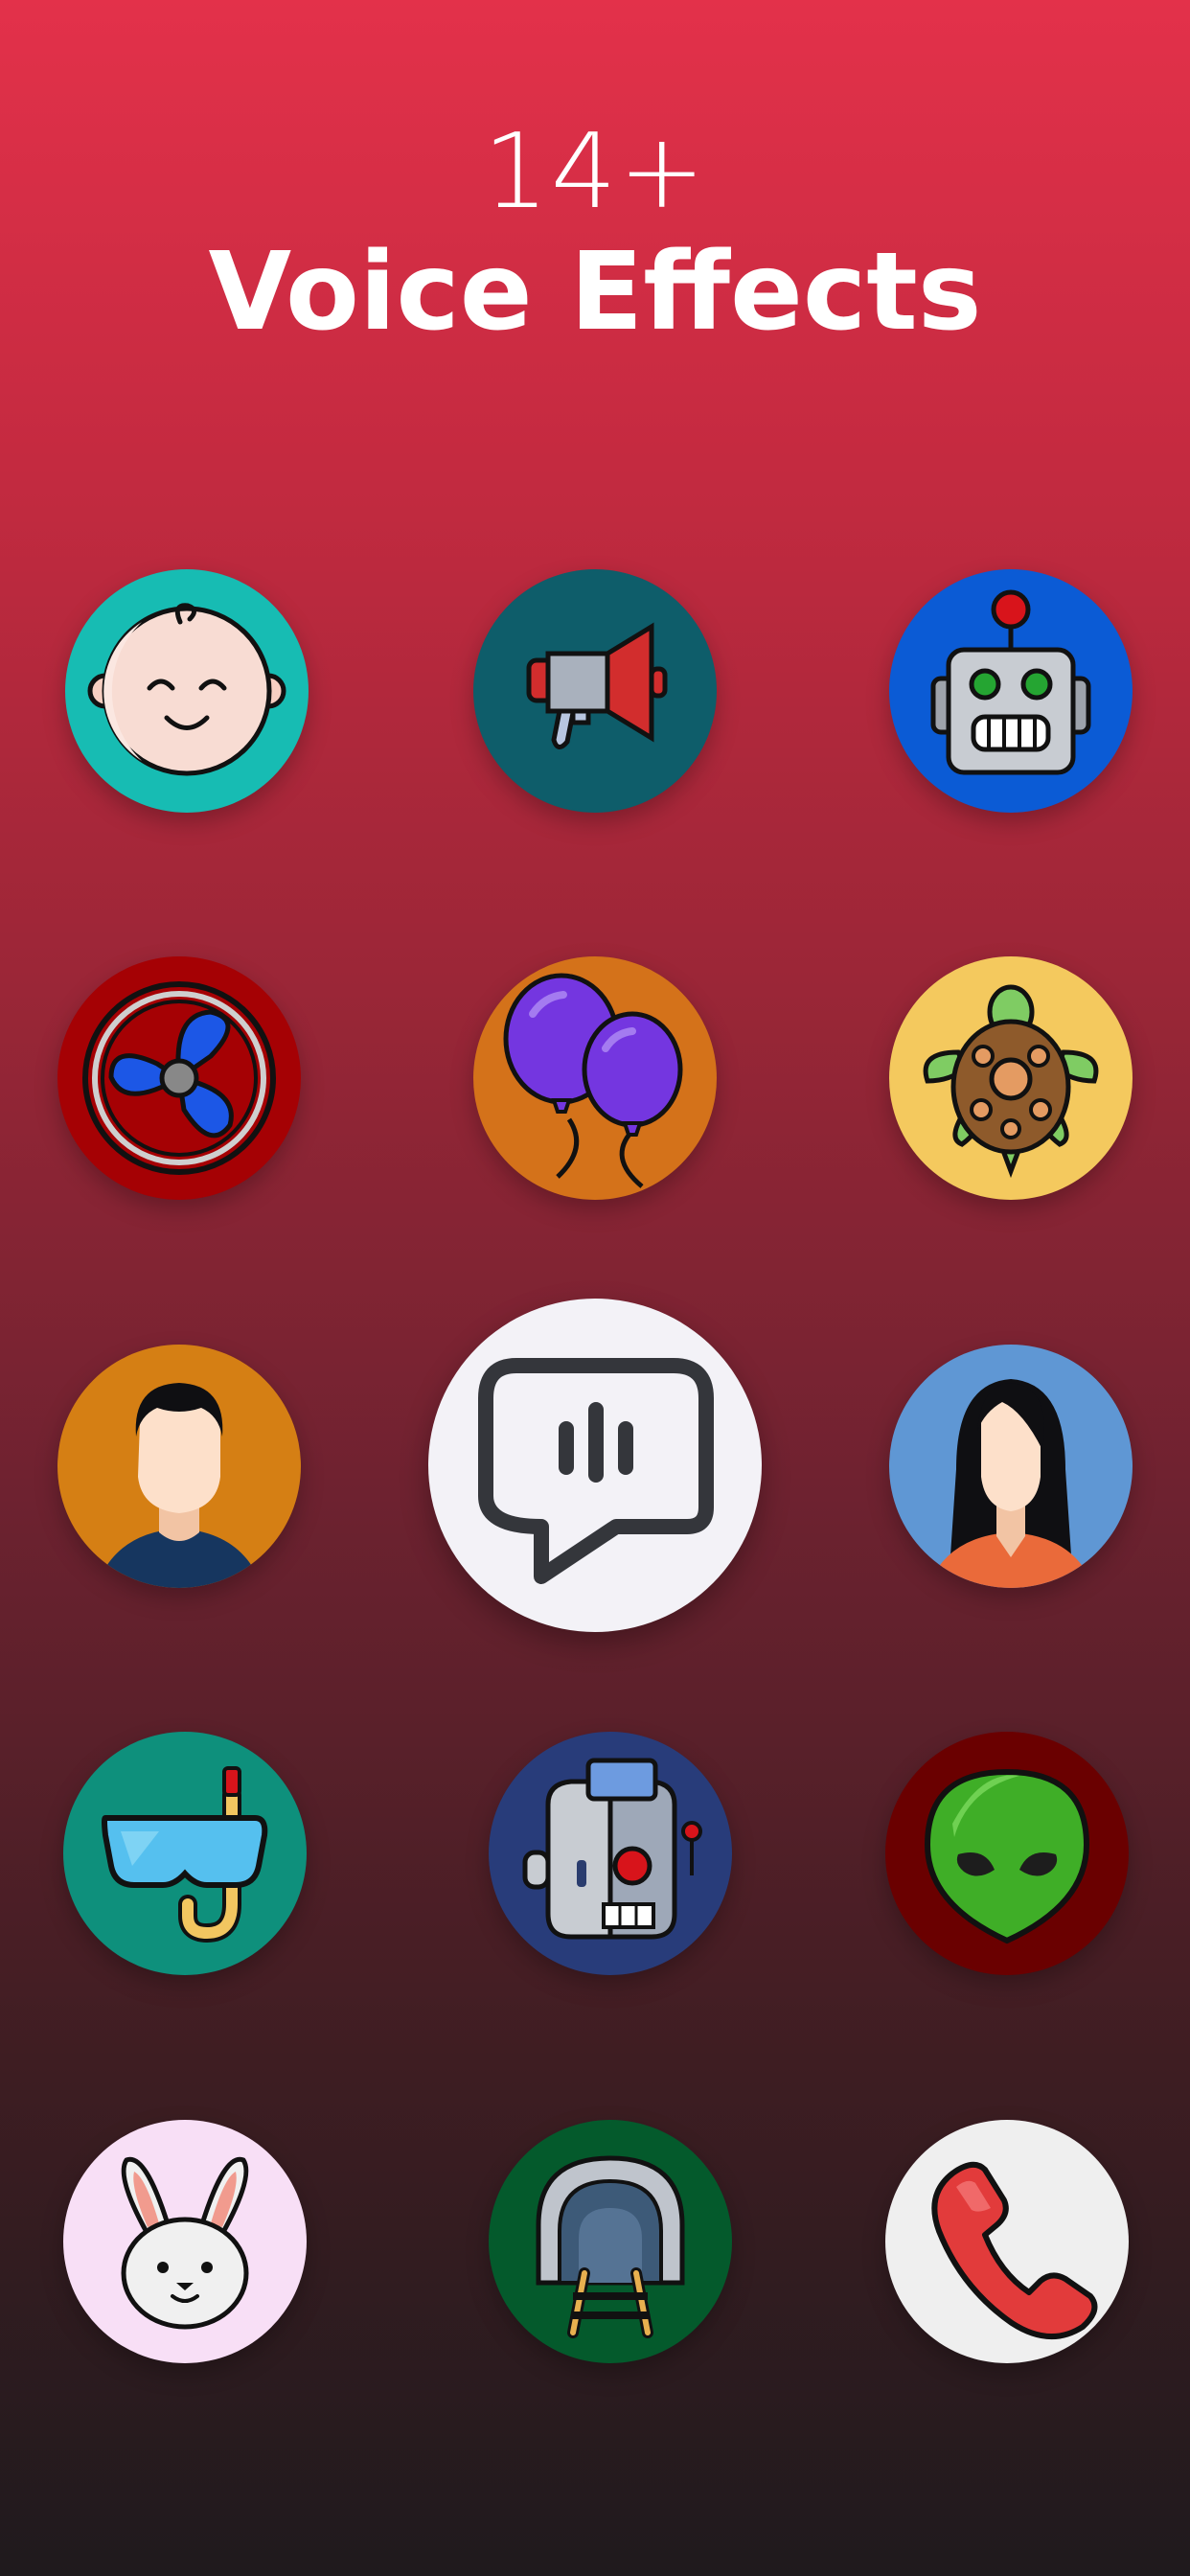 This screenshot has width=1190, height=2576. Describe the element at coordinates (1015, 2250) in the screenshot. I see `phone-icon` at that location.